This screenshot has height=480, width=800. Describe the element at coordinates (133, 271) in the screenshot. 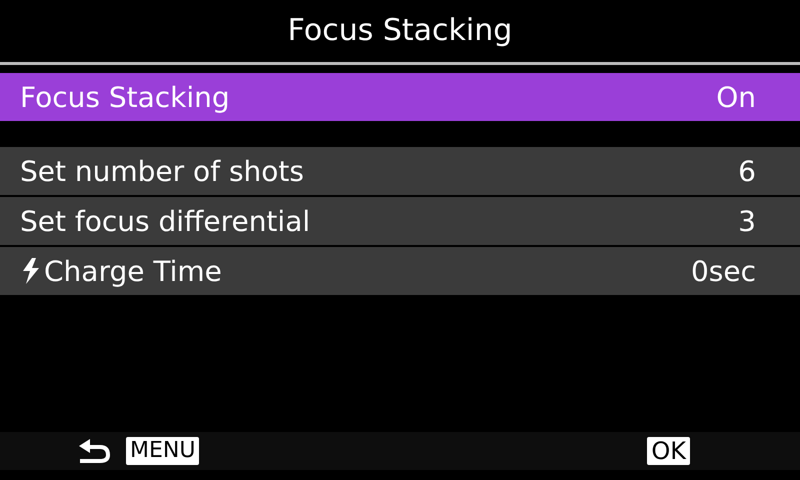

I see `item-label: Charge Time` at that location.